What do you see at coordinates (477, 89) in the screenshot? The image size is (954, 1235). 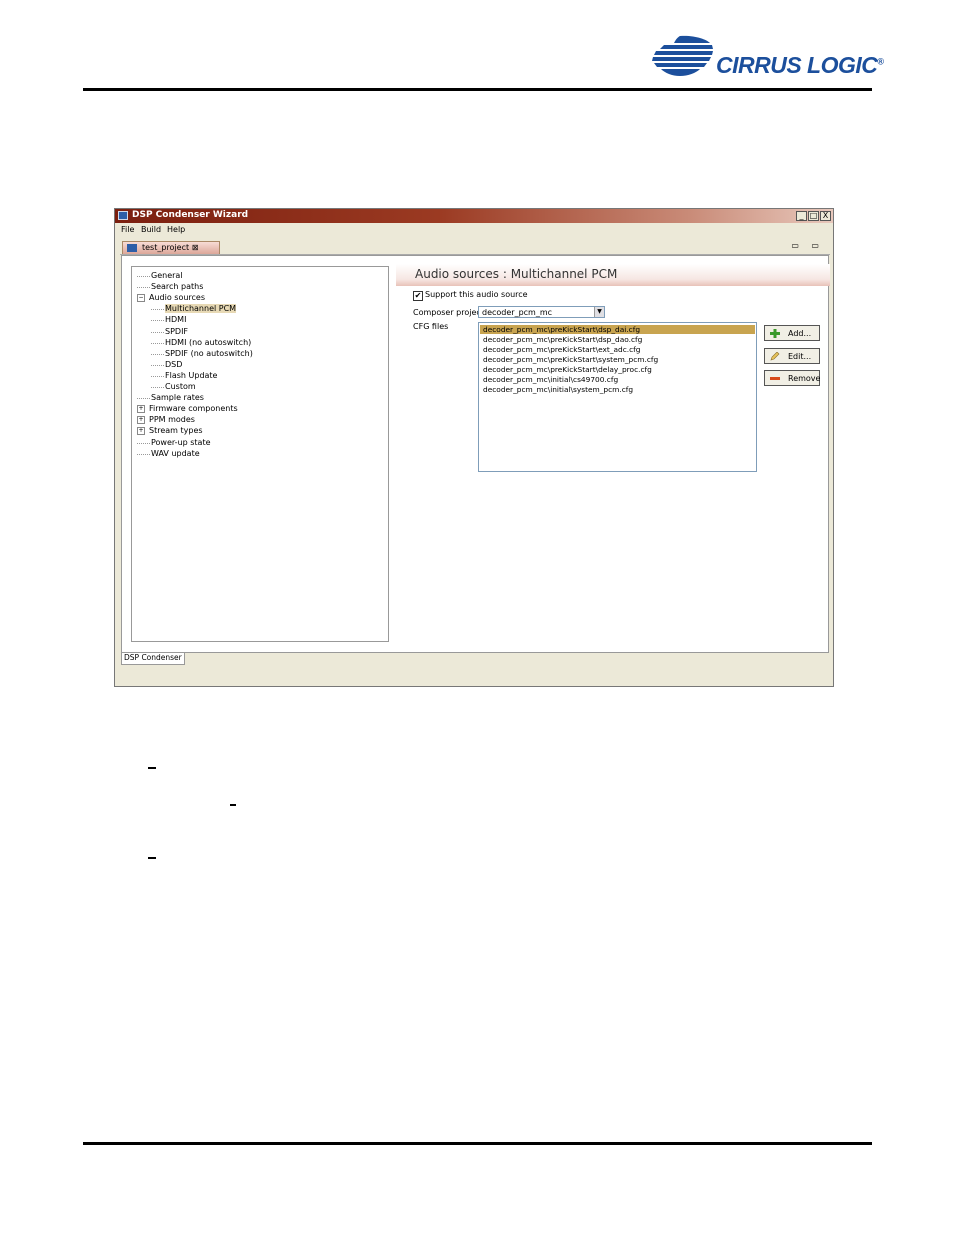 I see `header-rule` at bounding box center [477, 89].